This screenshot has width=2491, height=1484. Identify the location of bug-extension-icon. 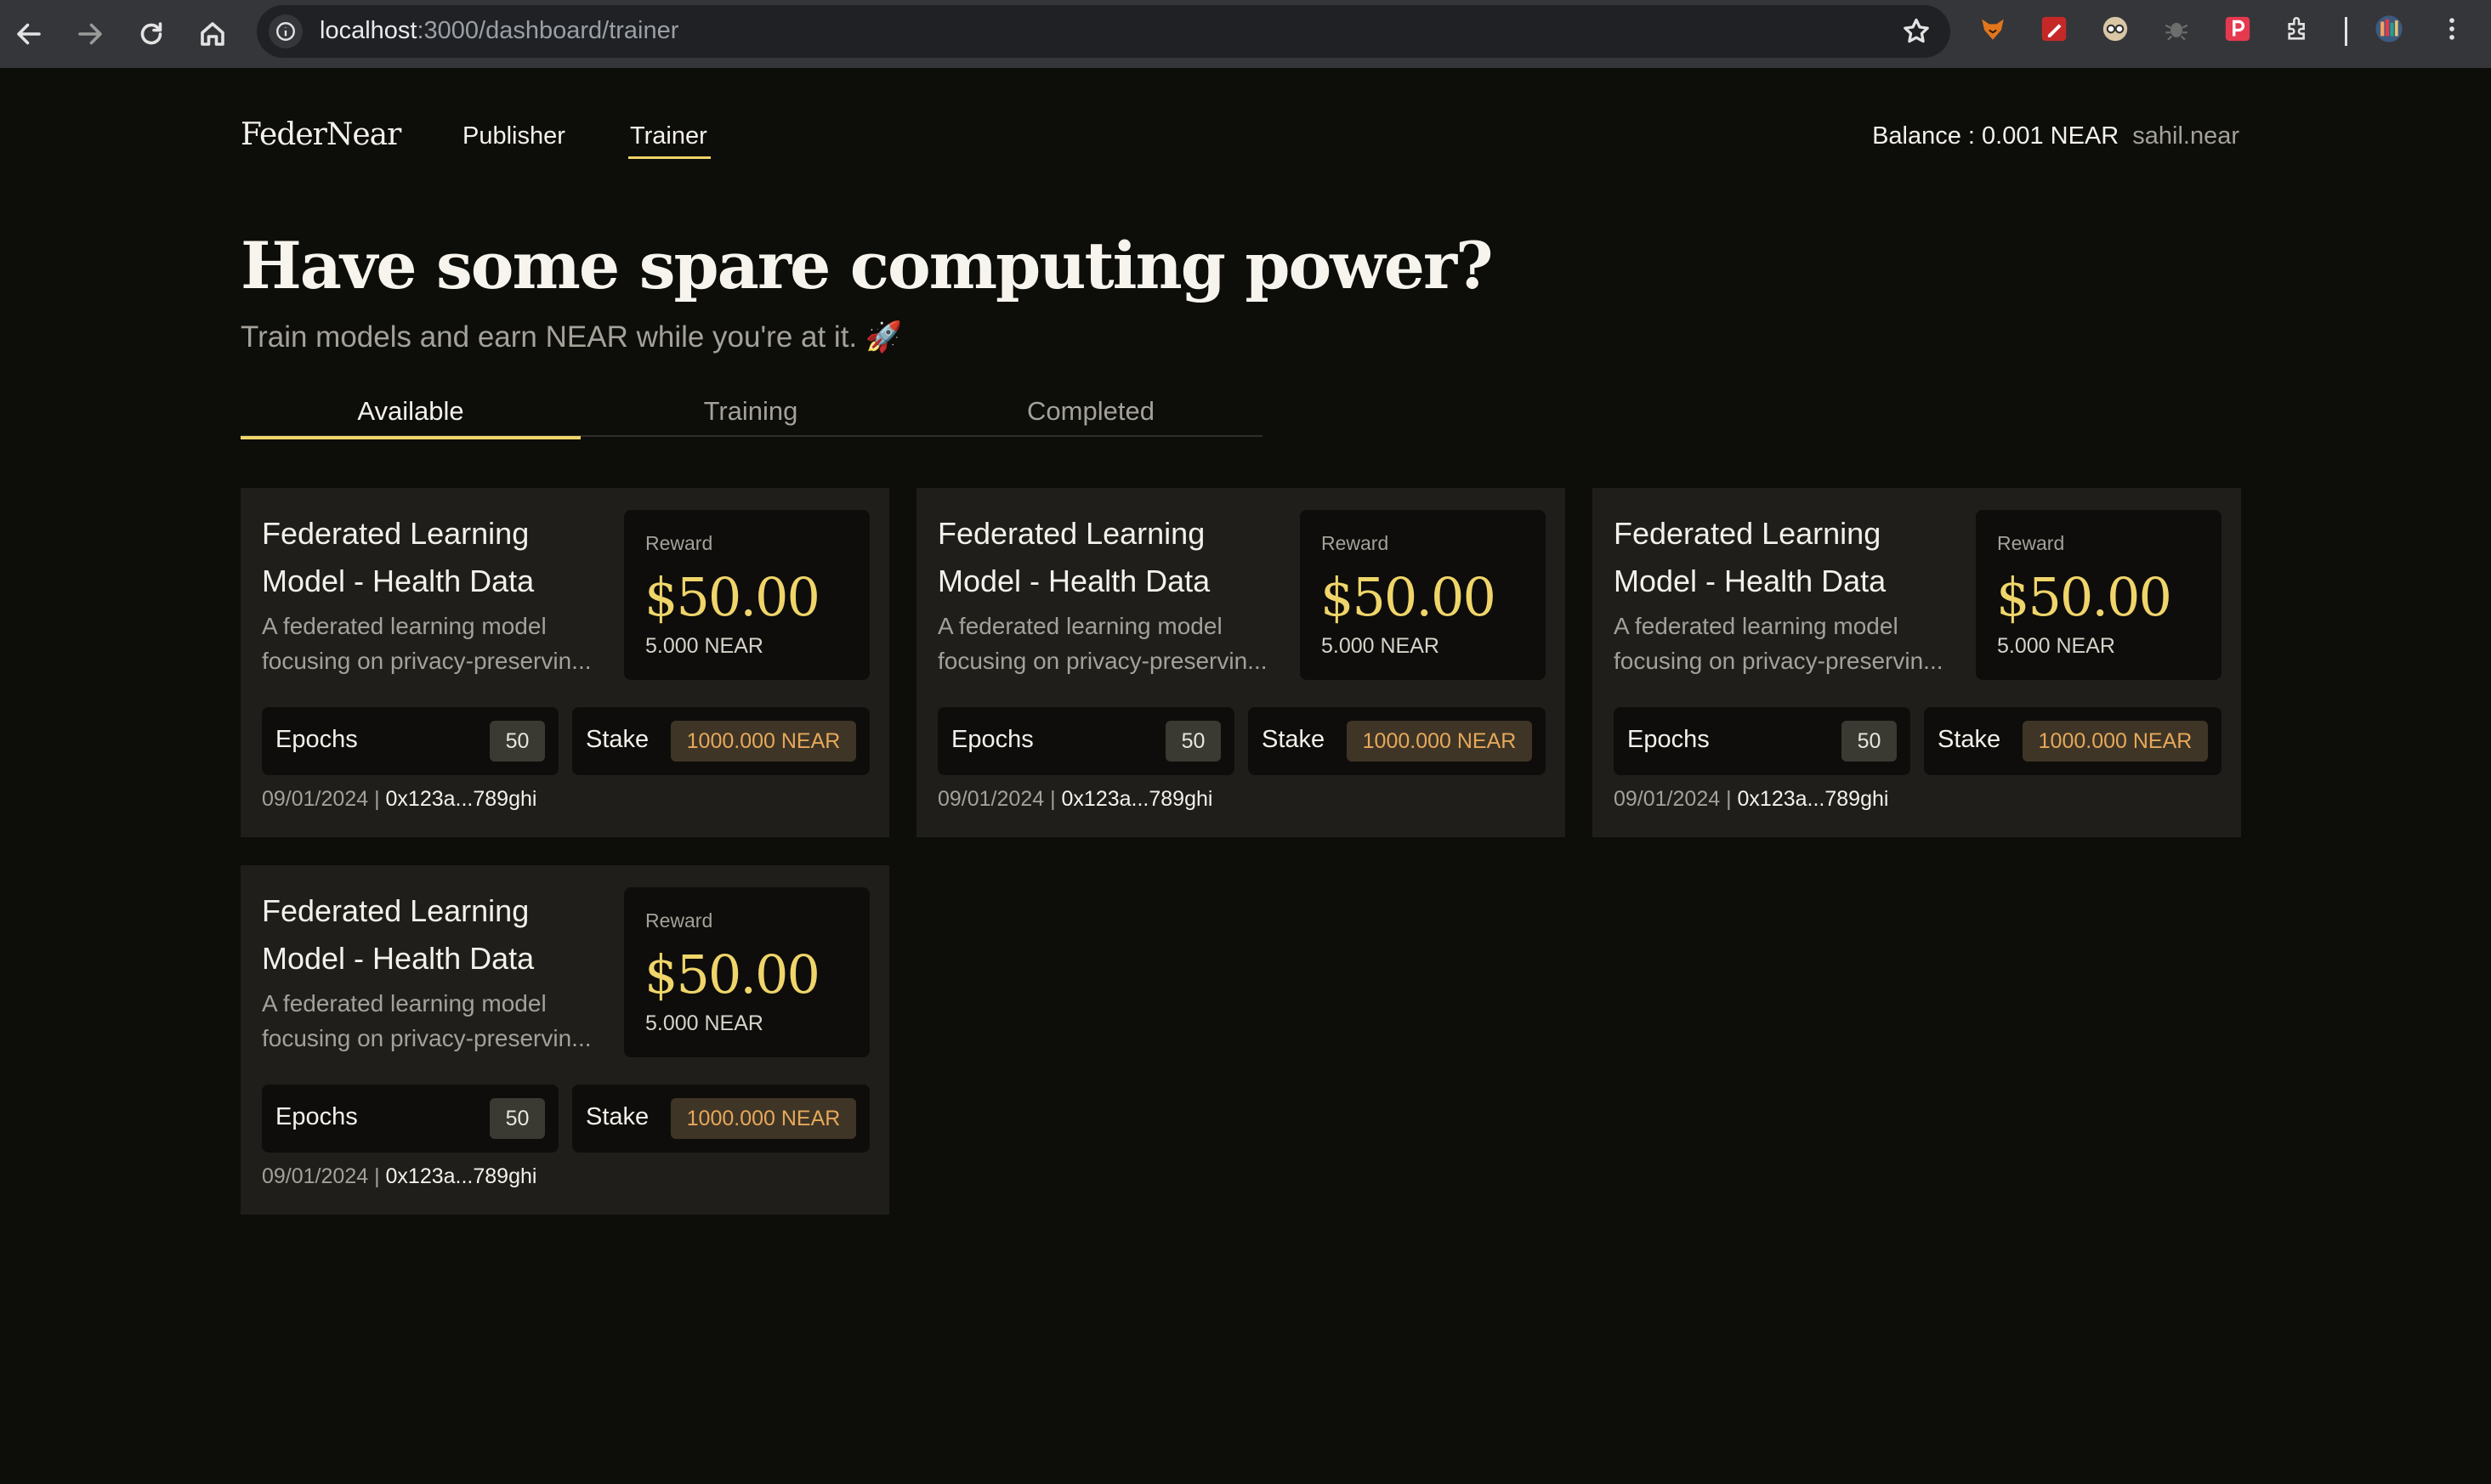
(2176, 29).